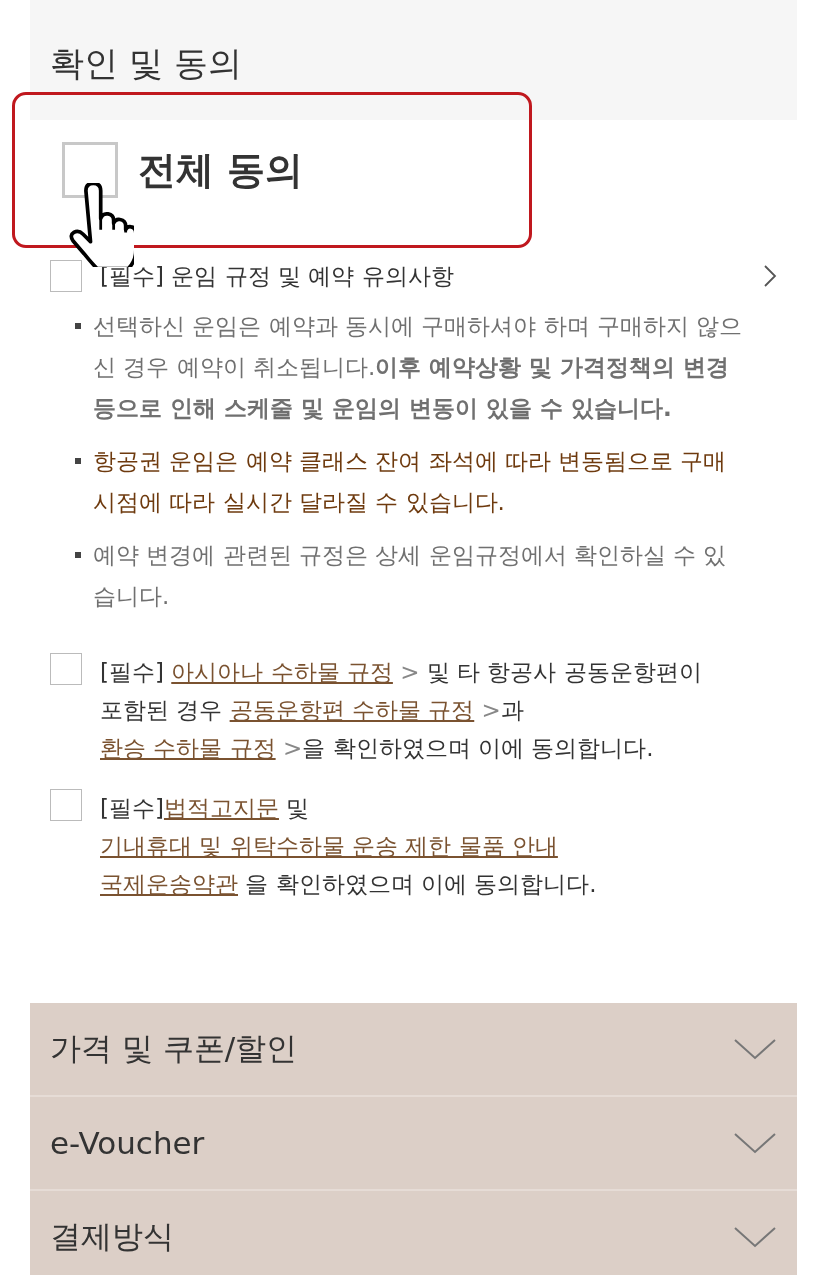 The image size is (828, 1275). Describe the element at coordinates (564, 672) in the screenshot. I see `agreement-text: 및 타 항공사 공동운항편이` at that location.